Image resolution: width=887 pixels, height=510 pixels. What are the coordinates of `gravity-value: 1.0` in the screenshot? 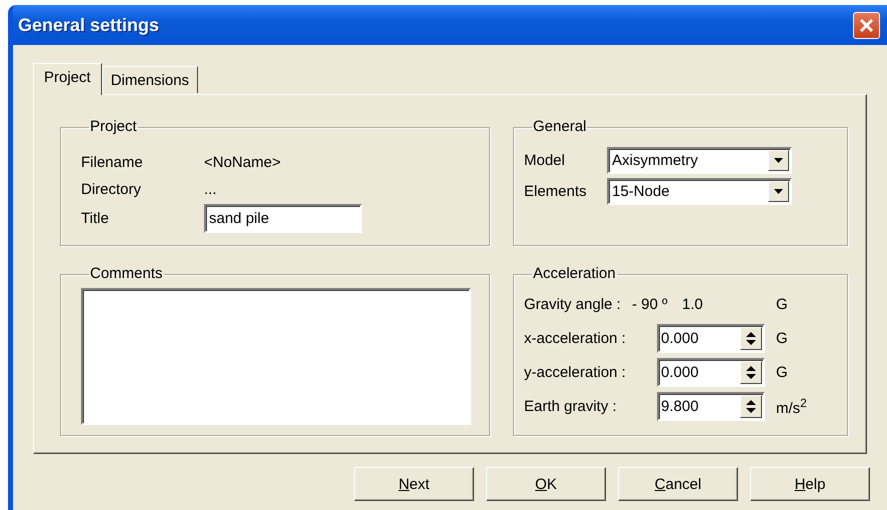 It's located at (692, 304).